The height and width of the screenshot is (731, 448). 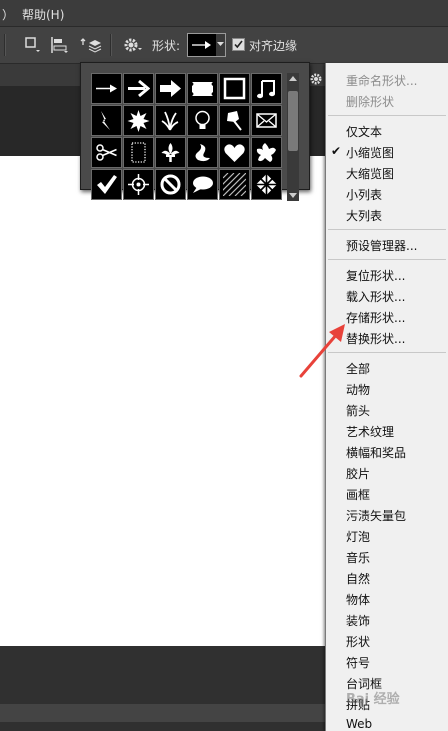 I want to click on menu-library-item: 污渍矢量包, so click(x=376, y=515).